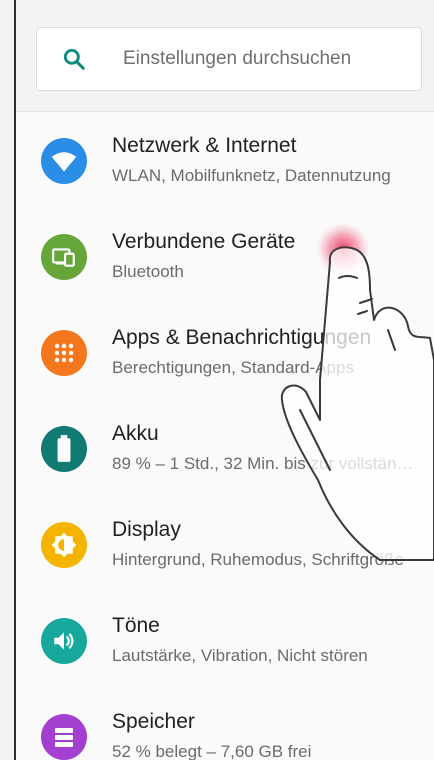 The height and width of the screenshot is (760, 434). Describe the element at coordinates (64, 641) in the screenshot. I see `volume-icon` at that location.